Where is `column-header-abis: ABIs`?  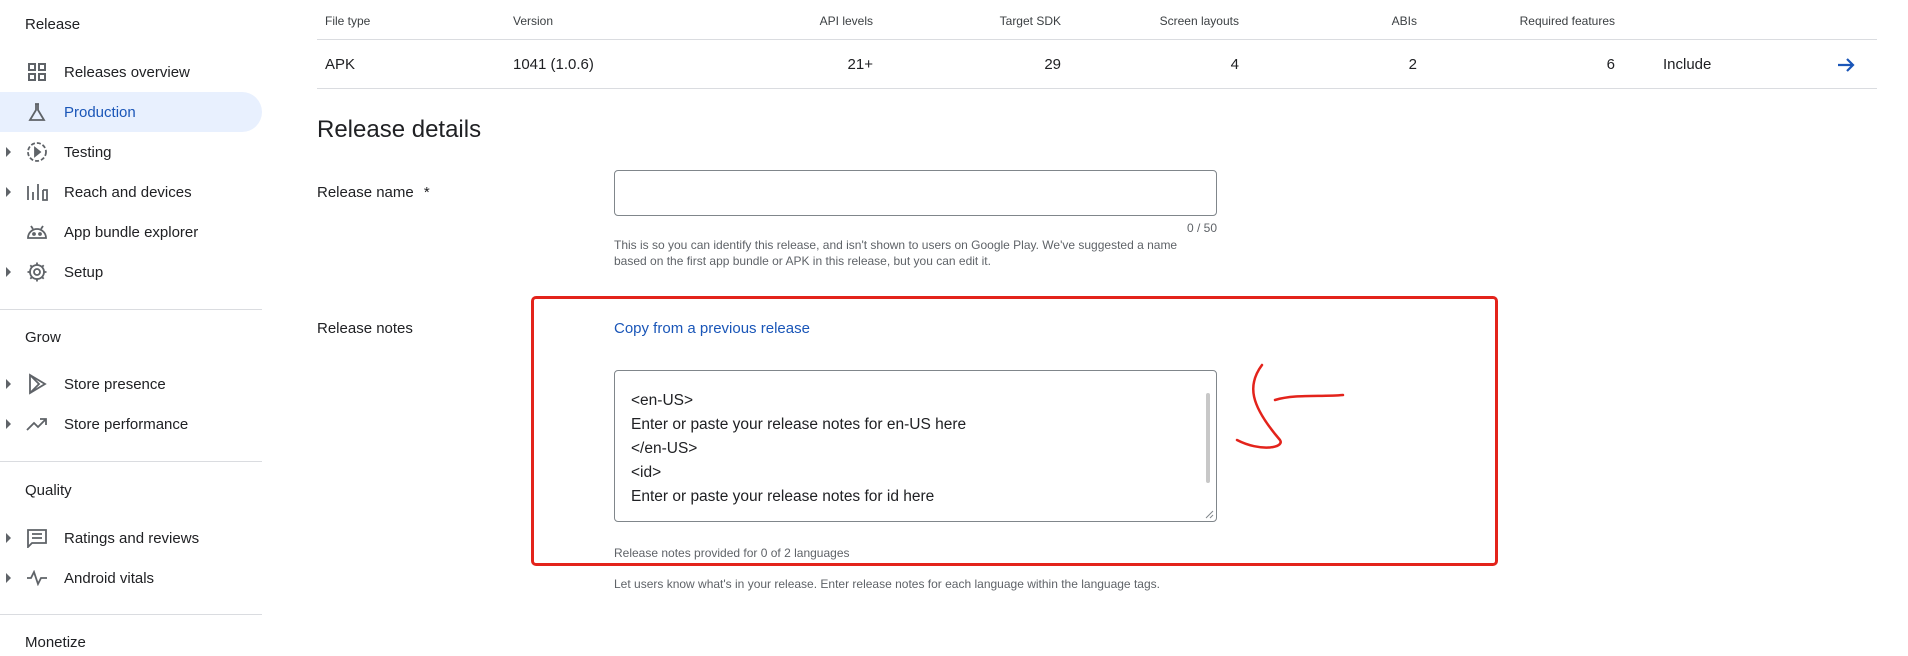 column-header-abis: ABIs is located at coordinates (1404, 21).